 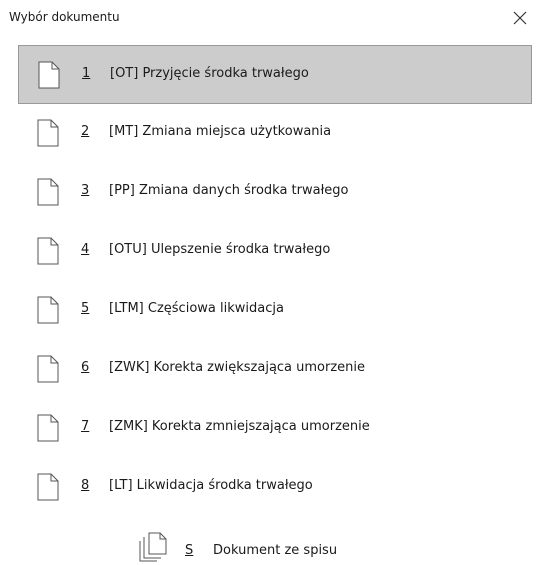 I want to click on document-item-number: 3, so click(x=85, y=190).